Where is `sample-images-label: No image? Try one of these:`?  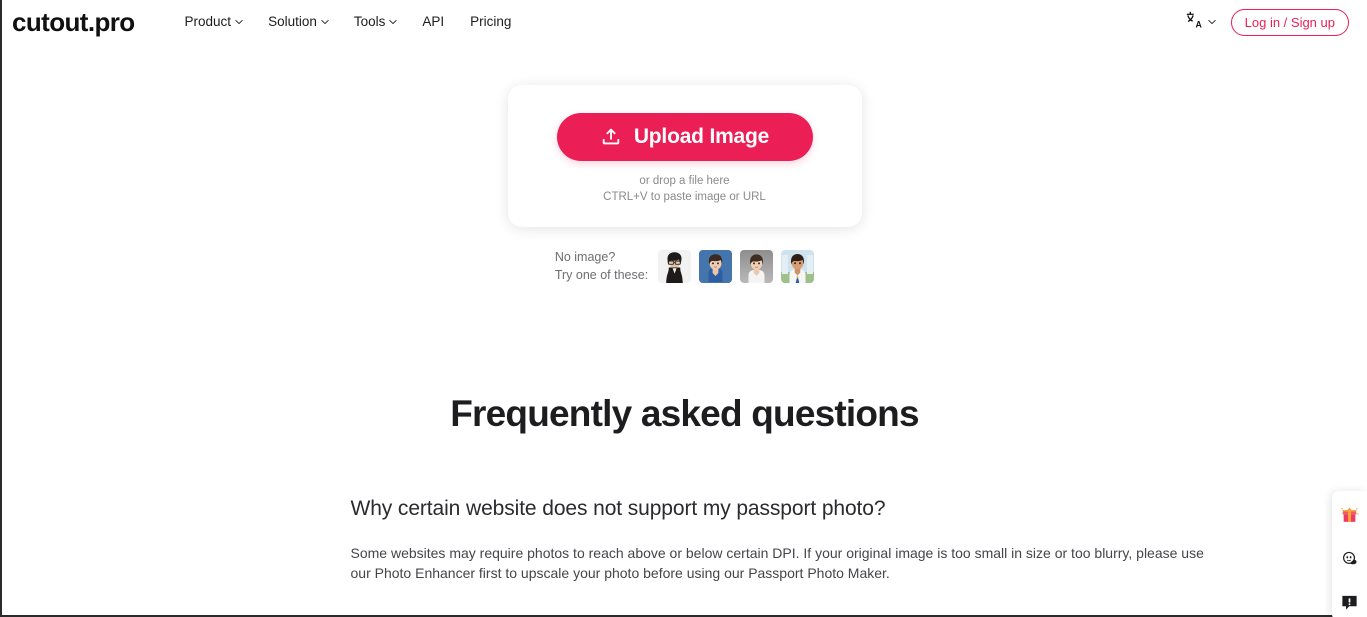 sample-images-label: No image? Try one of these: is located at coordinates (601, 267).